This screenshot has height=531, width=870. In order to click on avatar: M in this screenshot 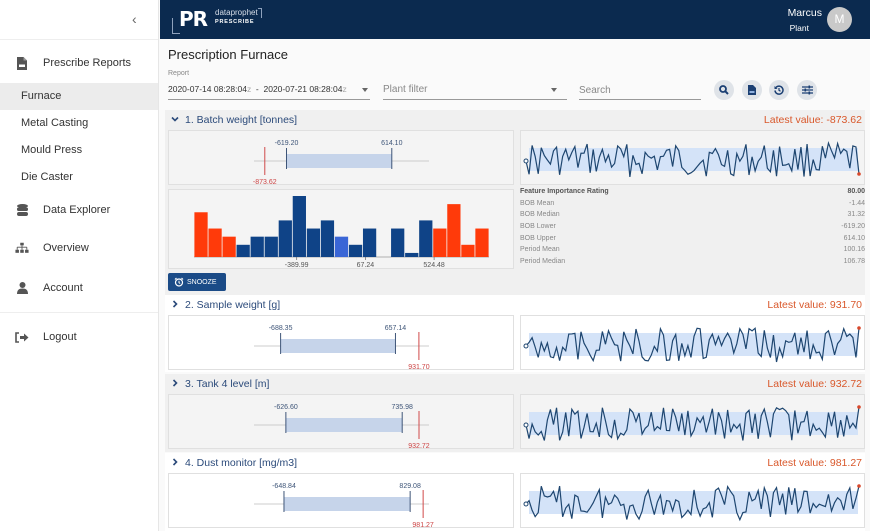, I will do `click(839, 19)`.